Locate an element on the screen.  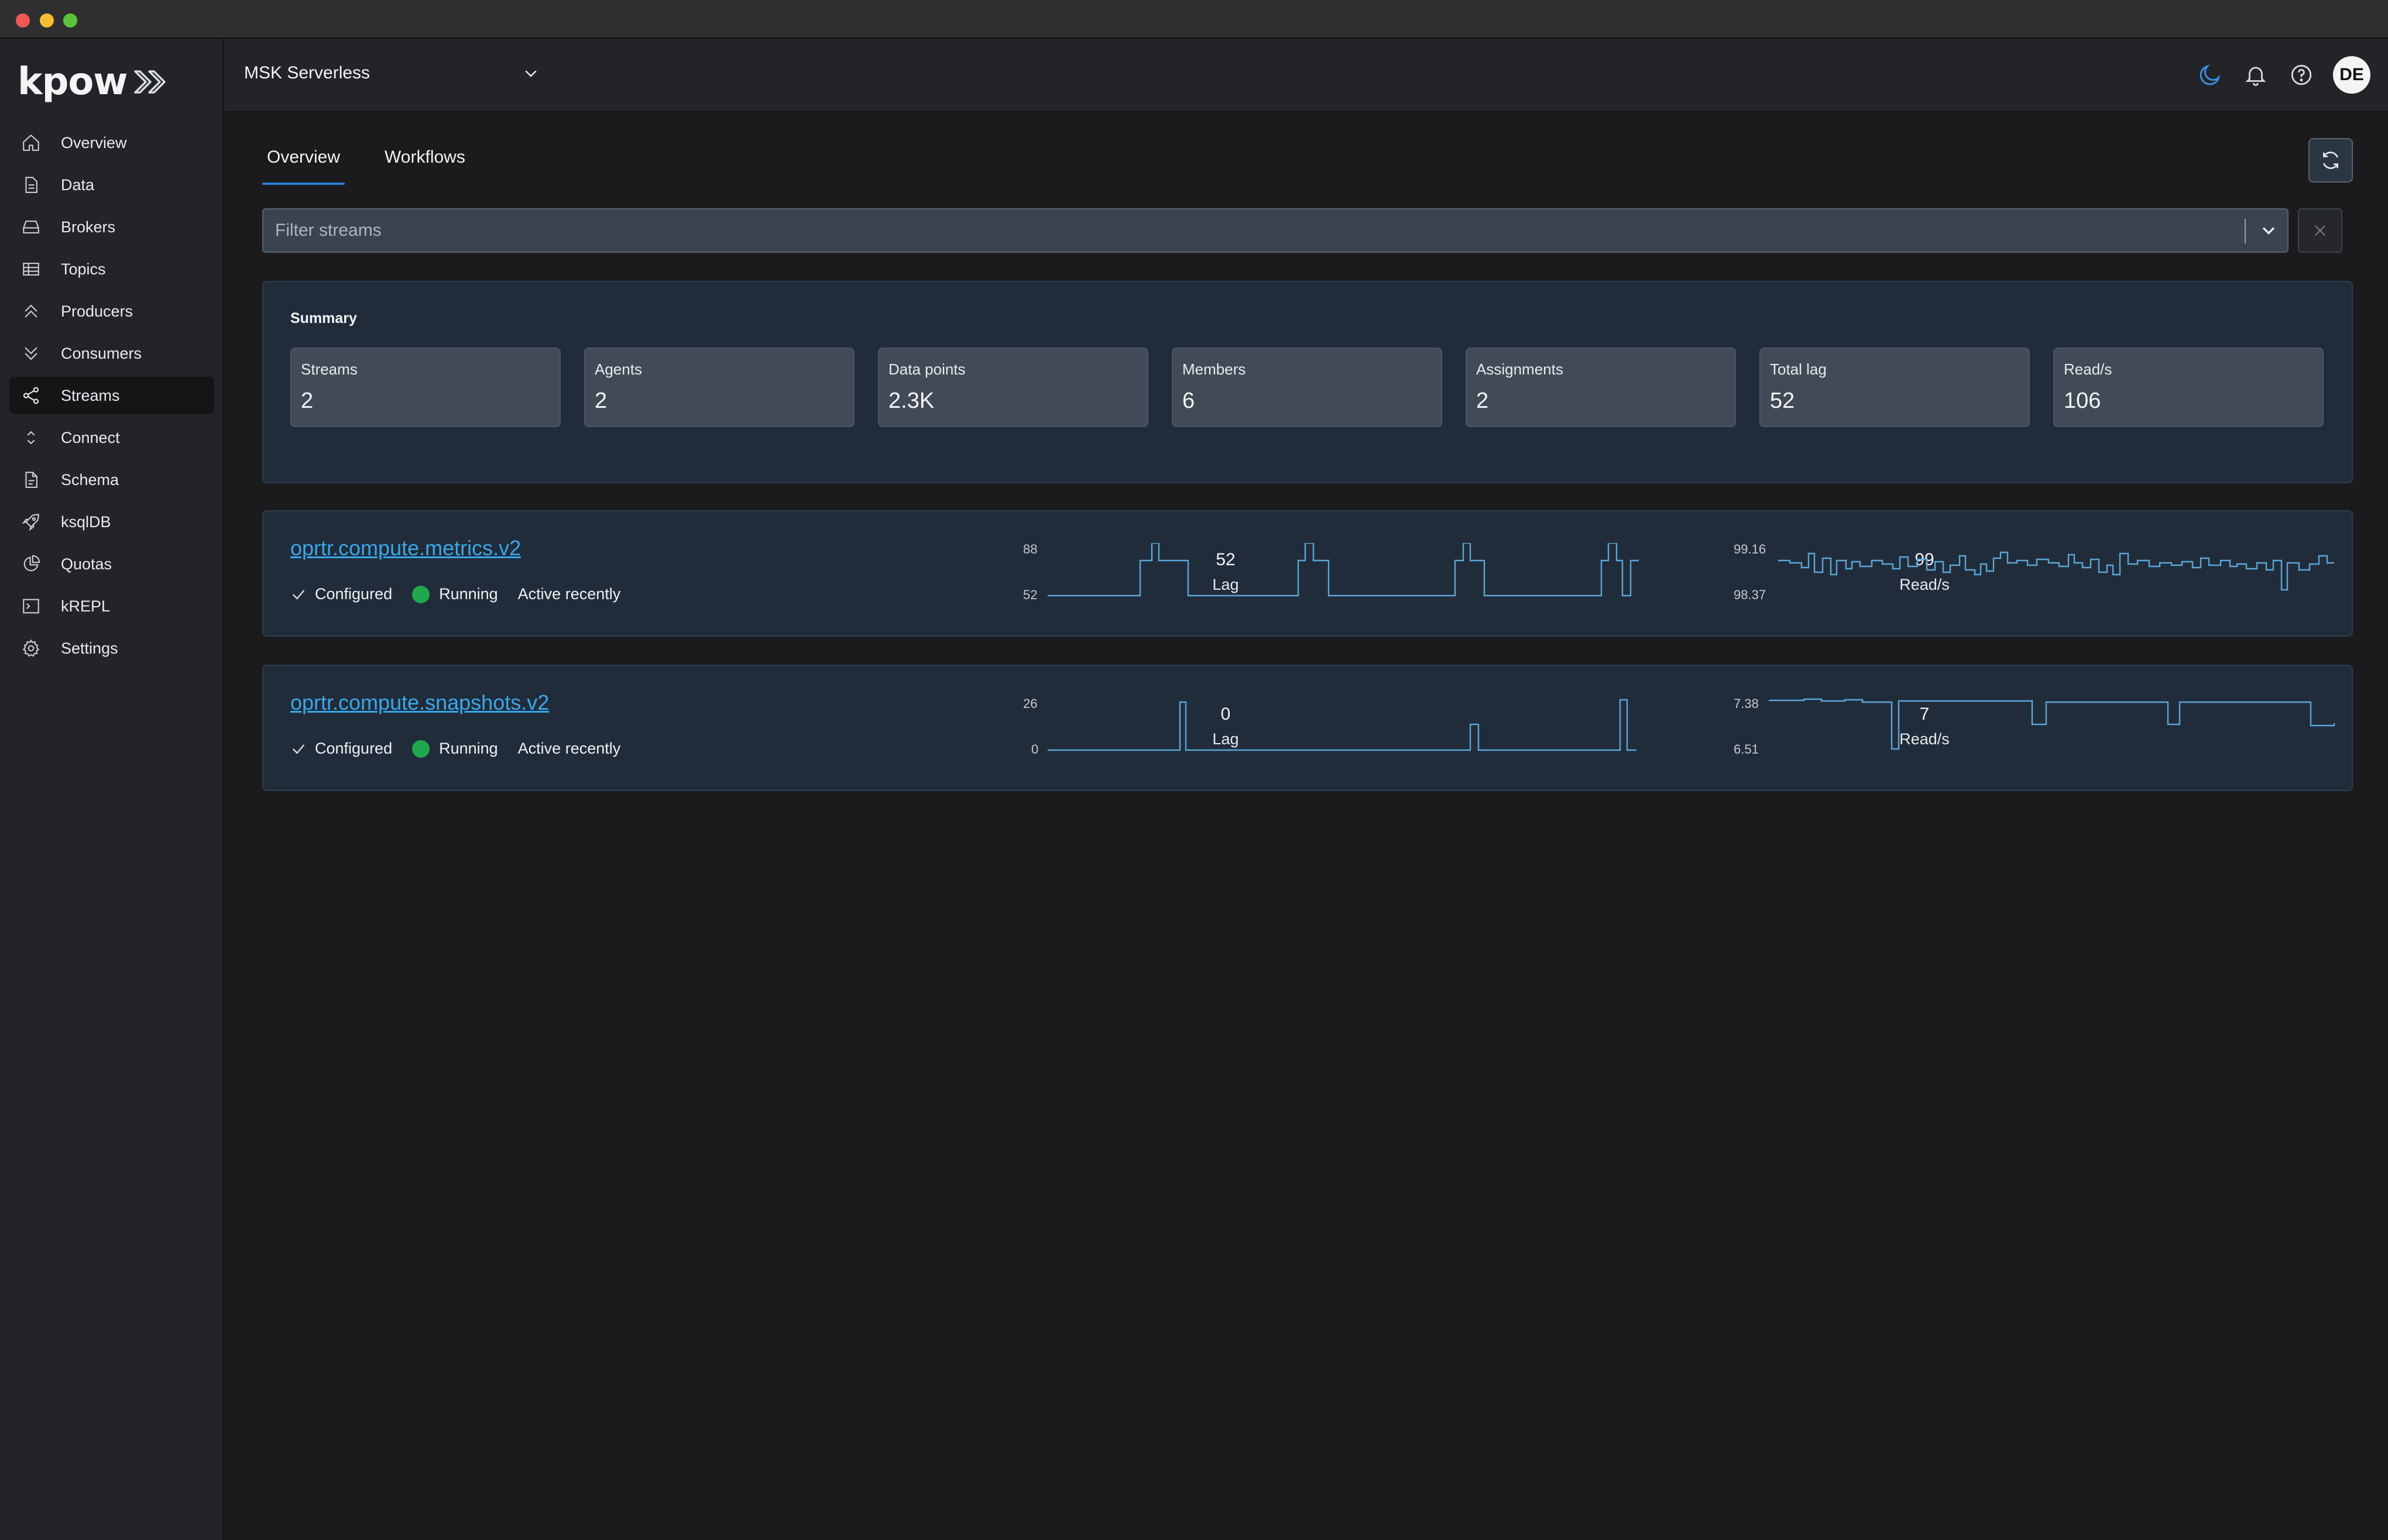
reads-axis-max: 7.38 is located at coordinates (1747, 703).